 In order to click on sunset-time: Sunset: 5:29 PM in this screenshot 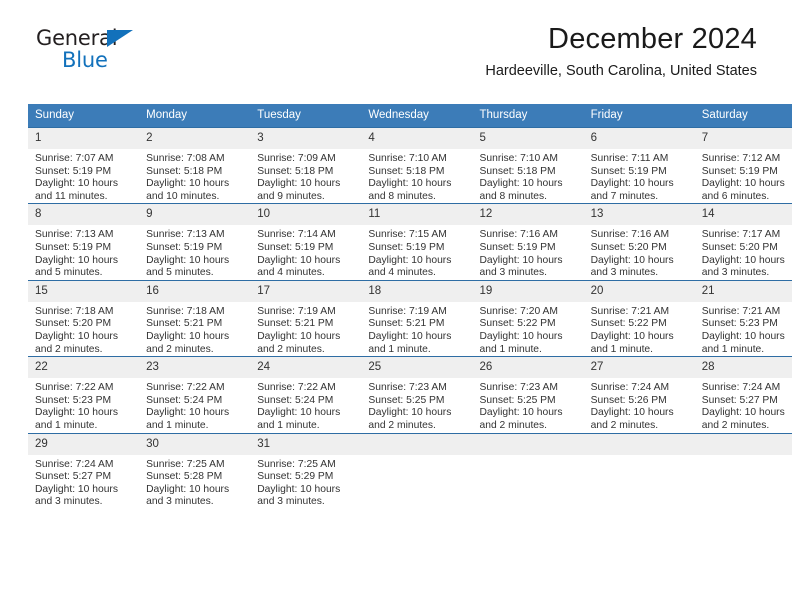, I will do `click(295, 477)`.